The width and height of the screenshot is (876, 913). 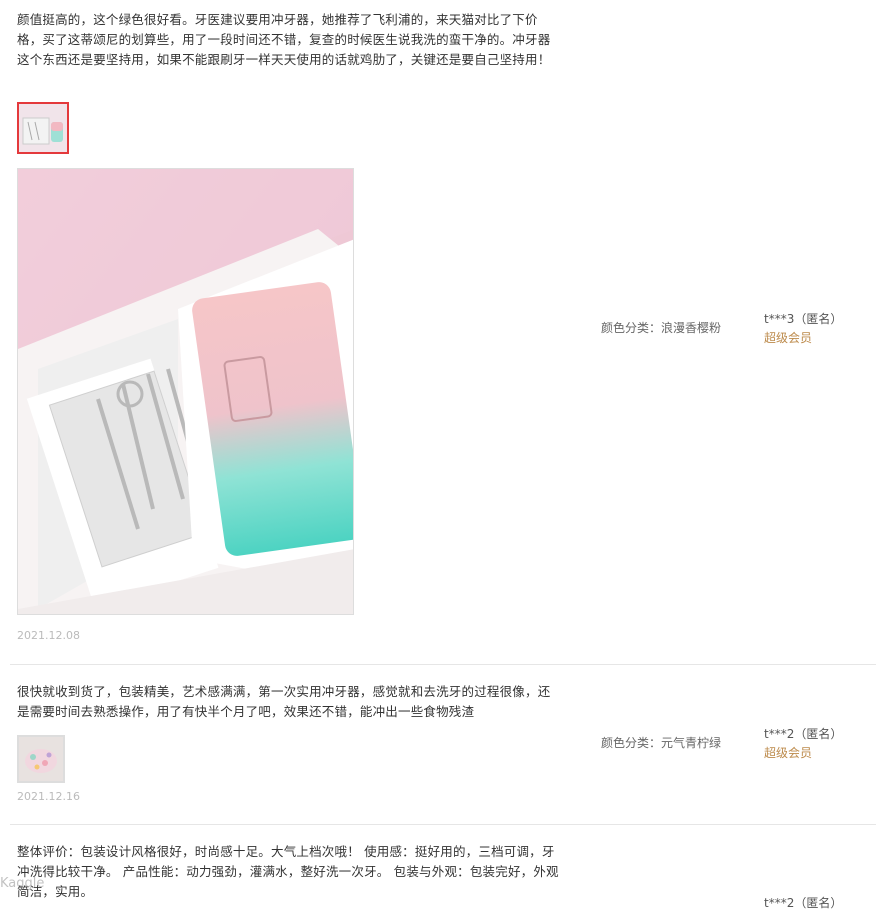 I want to click on review-date: 2021.12.08, so click(x=48, y=635).